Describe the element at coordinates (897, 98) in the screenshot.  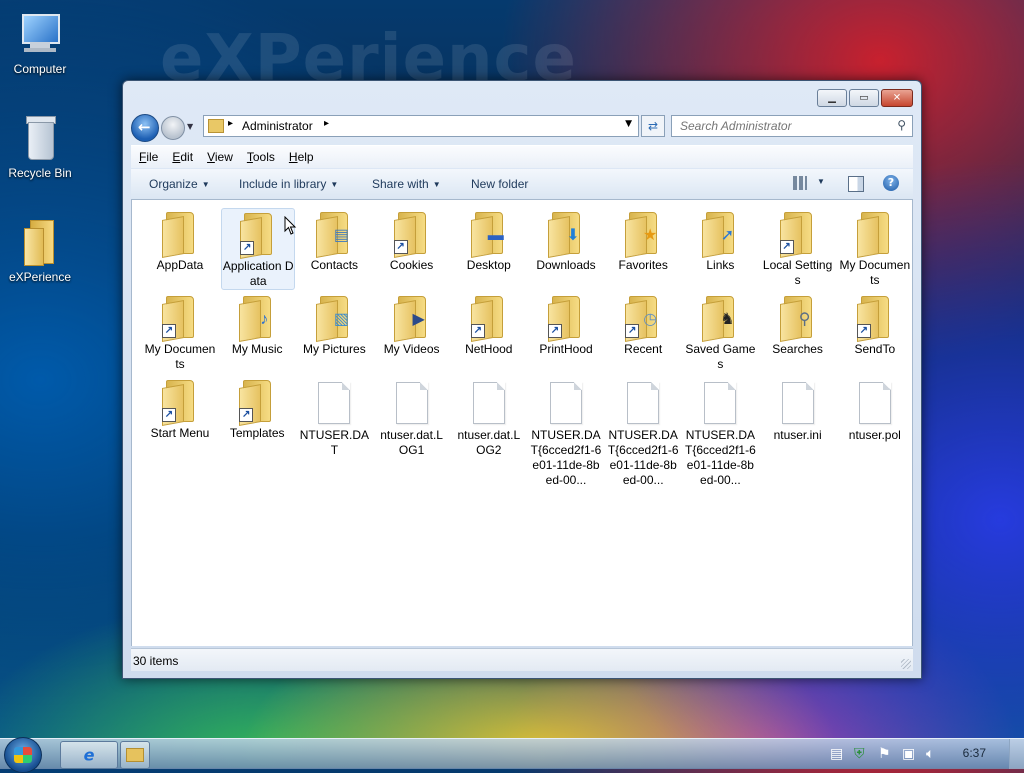
I see `close-button: ✕` at that location.